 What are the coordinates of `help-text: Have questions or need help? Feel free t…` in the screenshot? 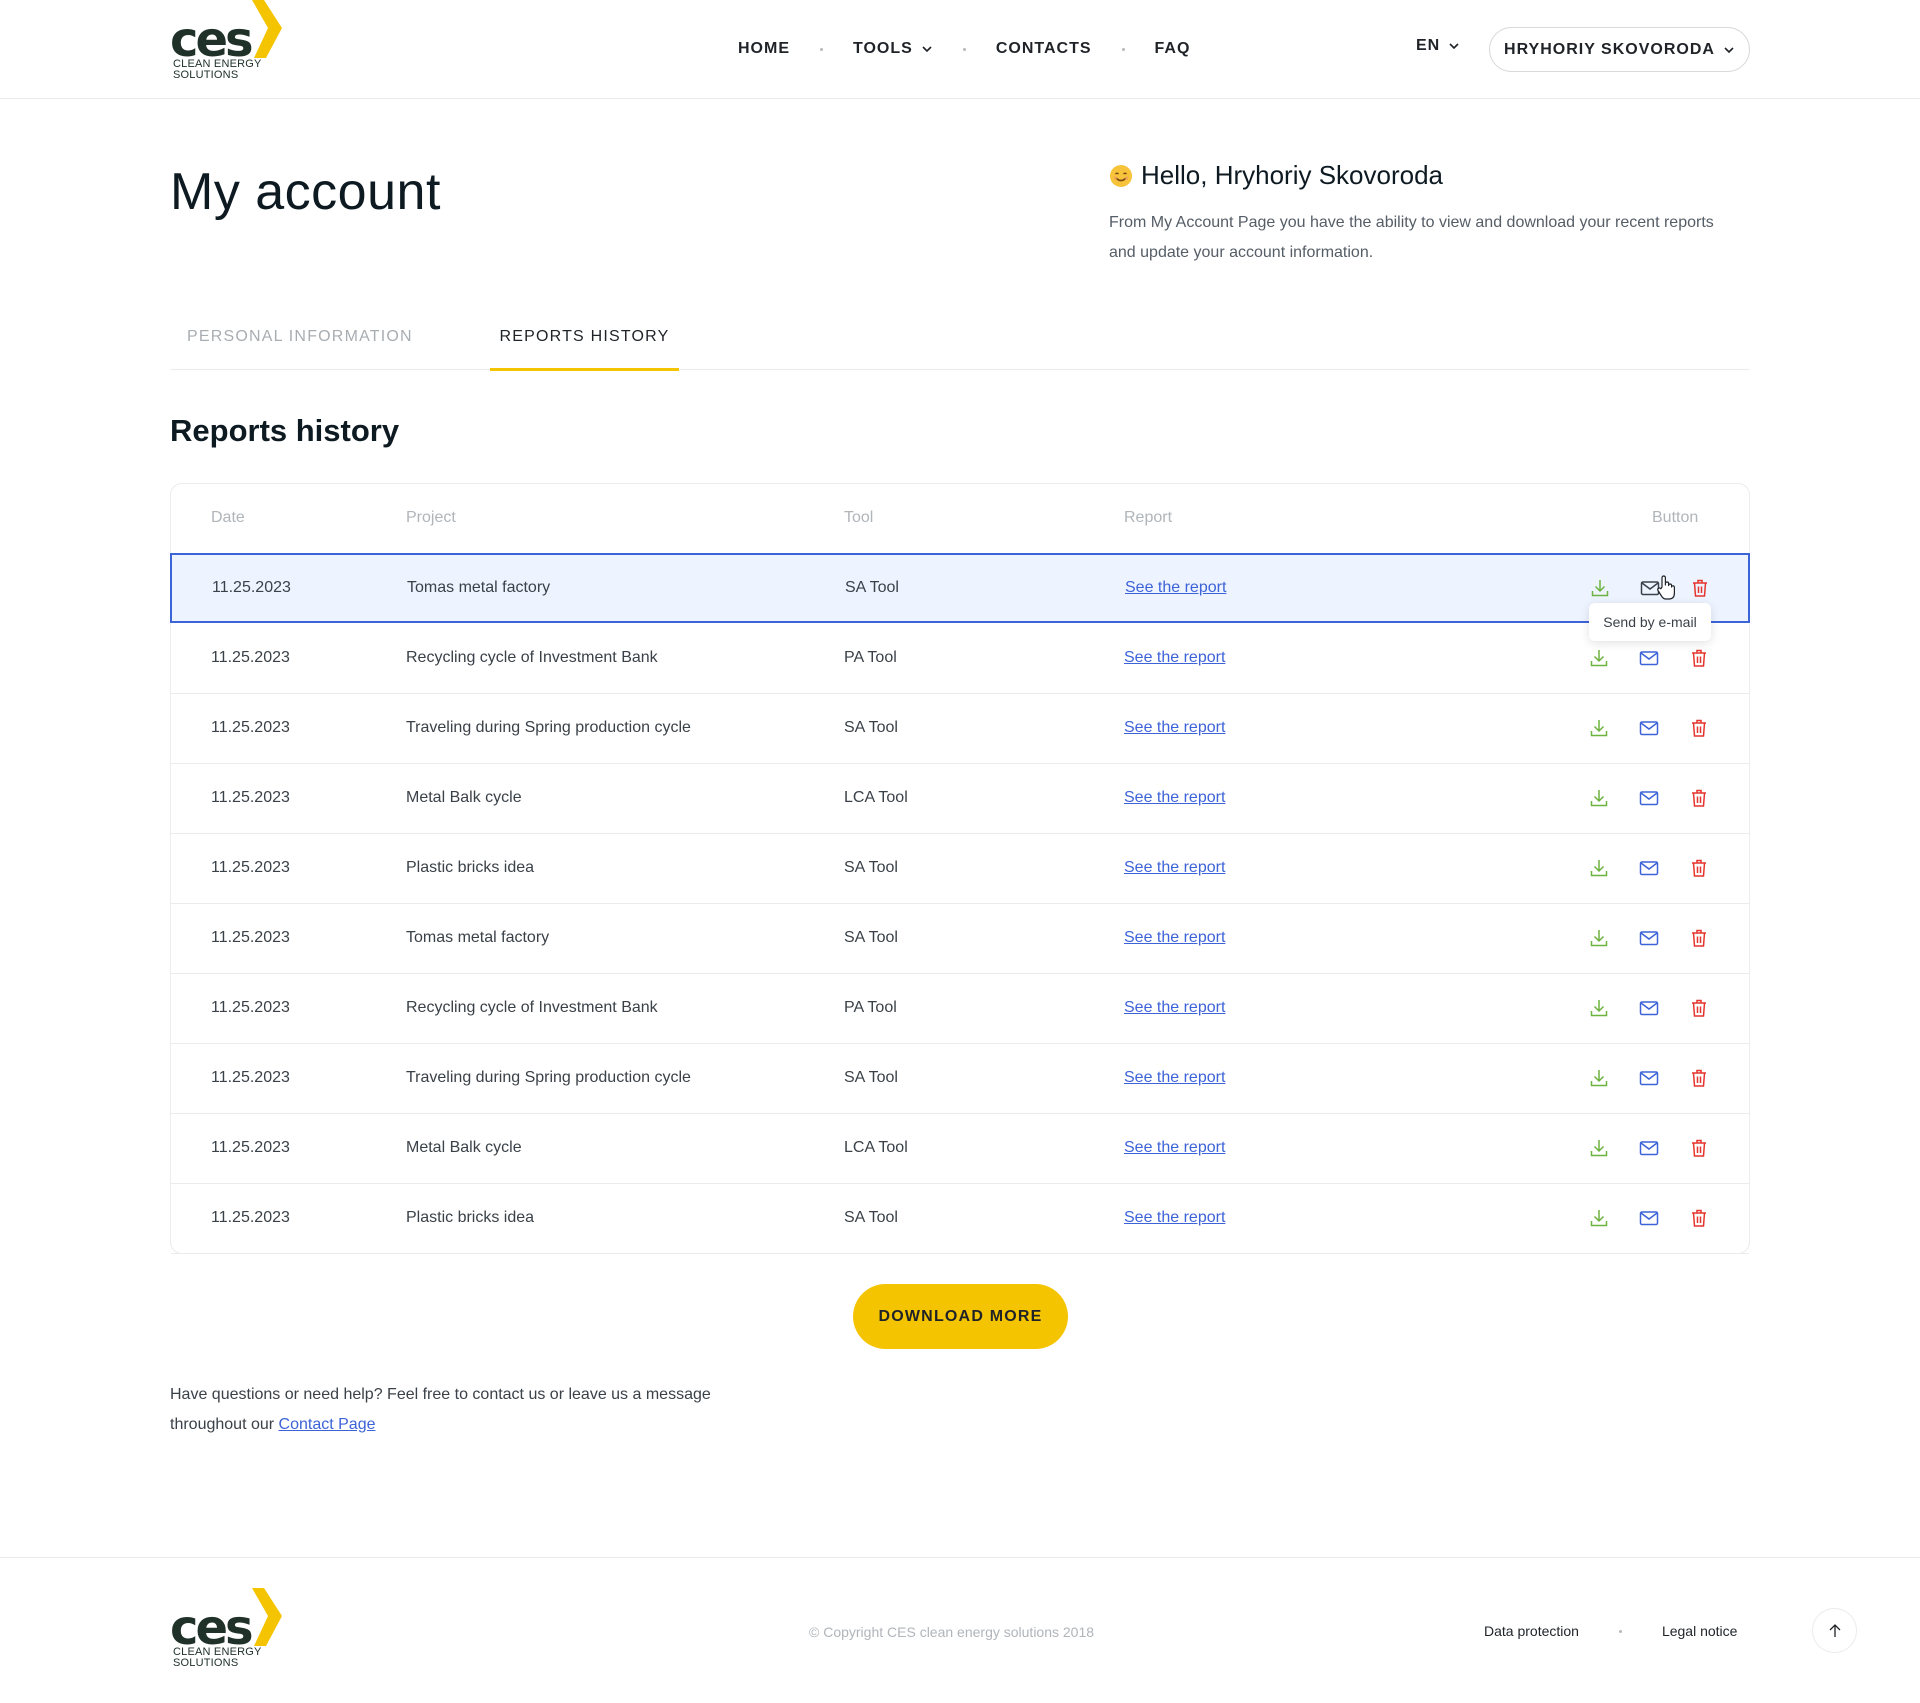 It's located at (480, 1410).